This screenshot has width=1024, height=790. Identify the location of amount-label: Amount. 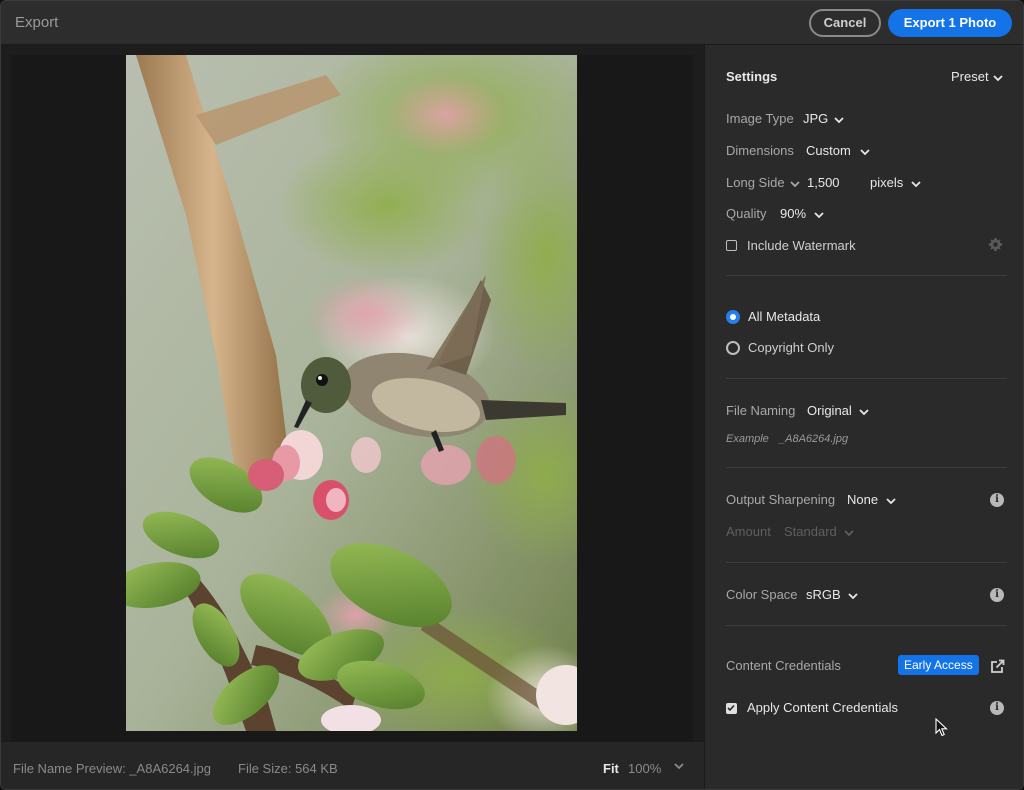
(748, 531).